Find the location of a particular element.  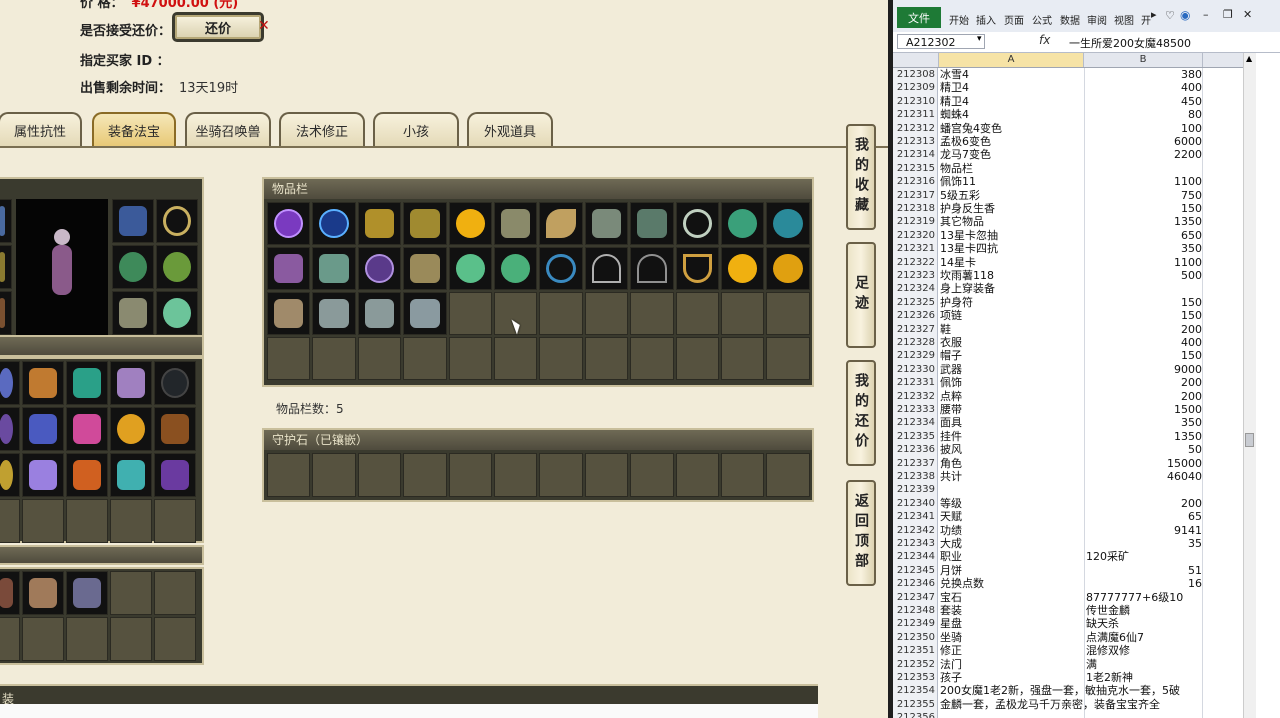

cell-b: 1老2新神 is located at coordinates (1144, 677).